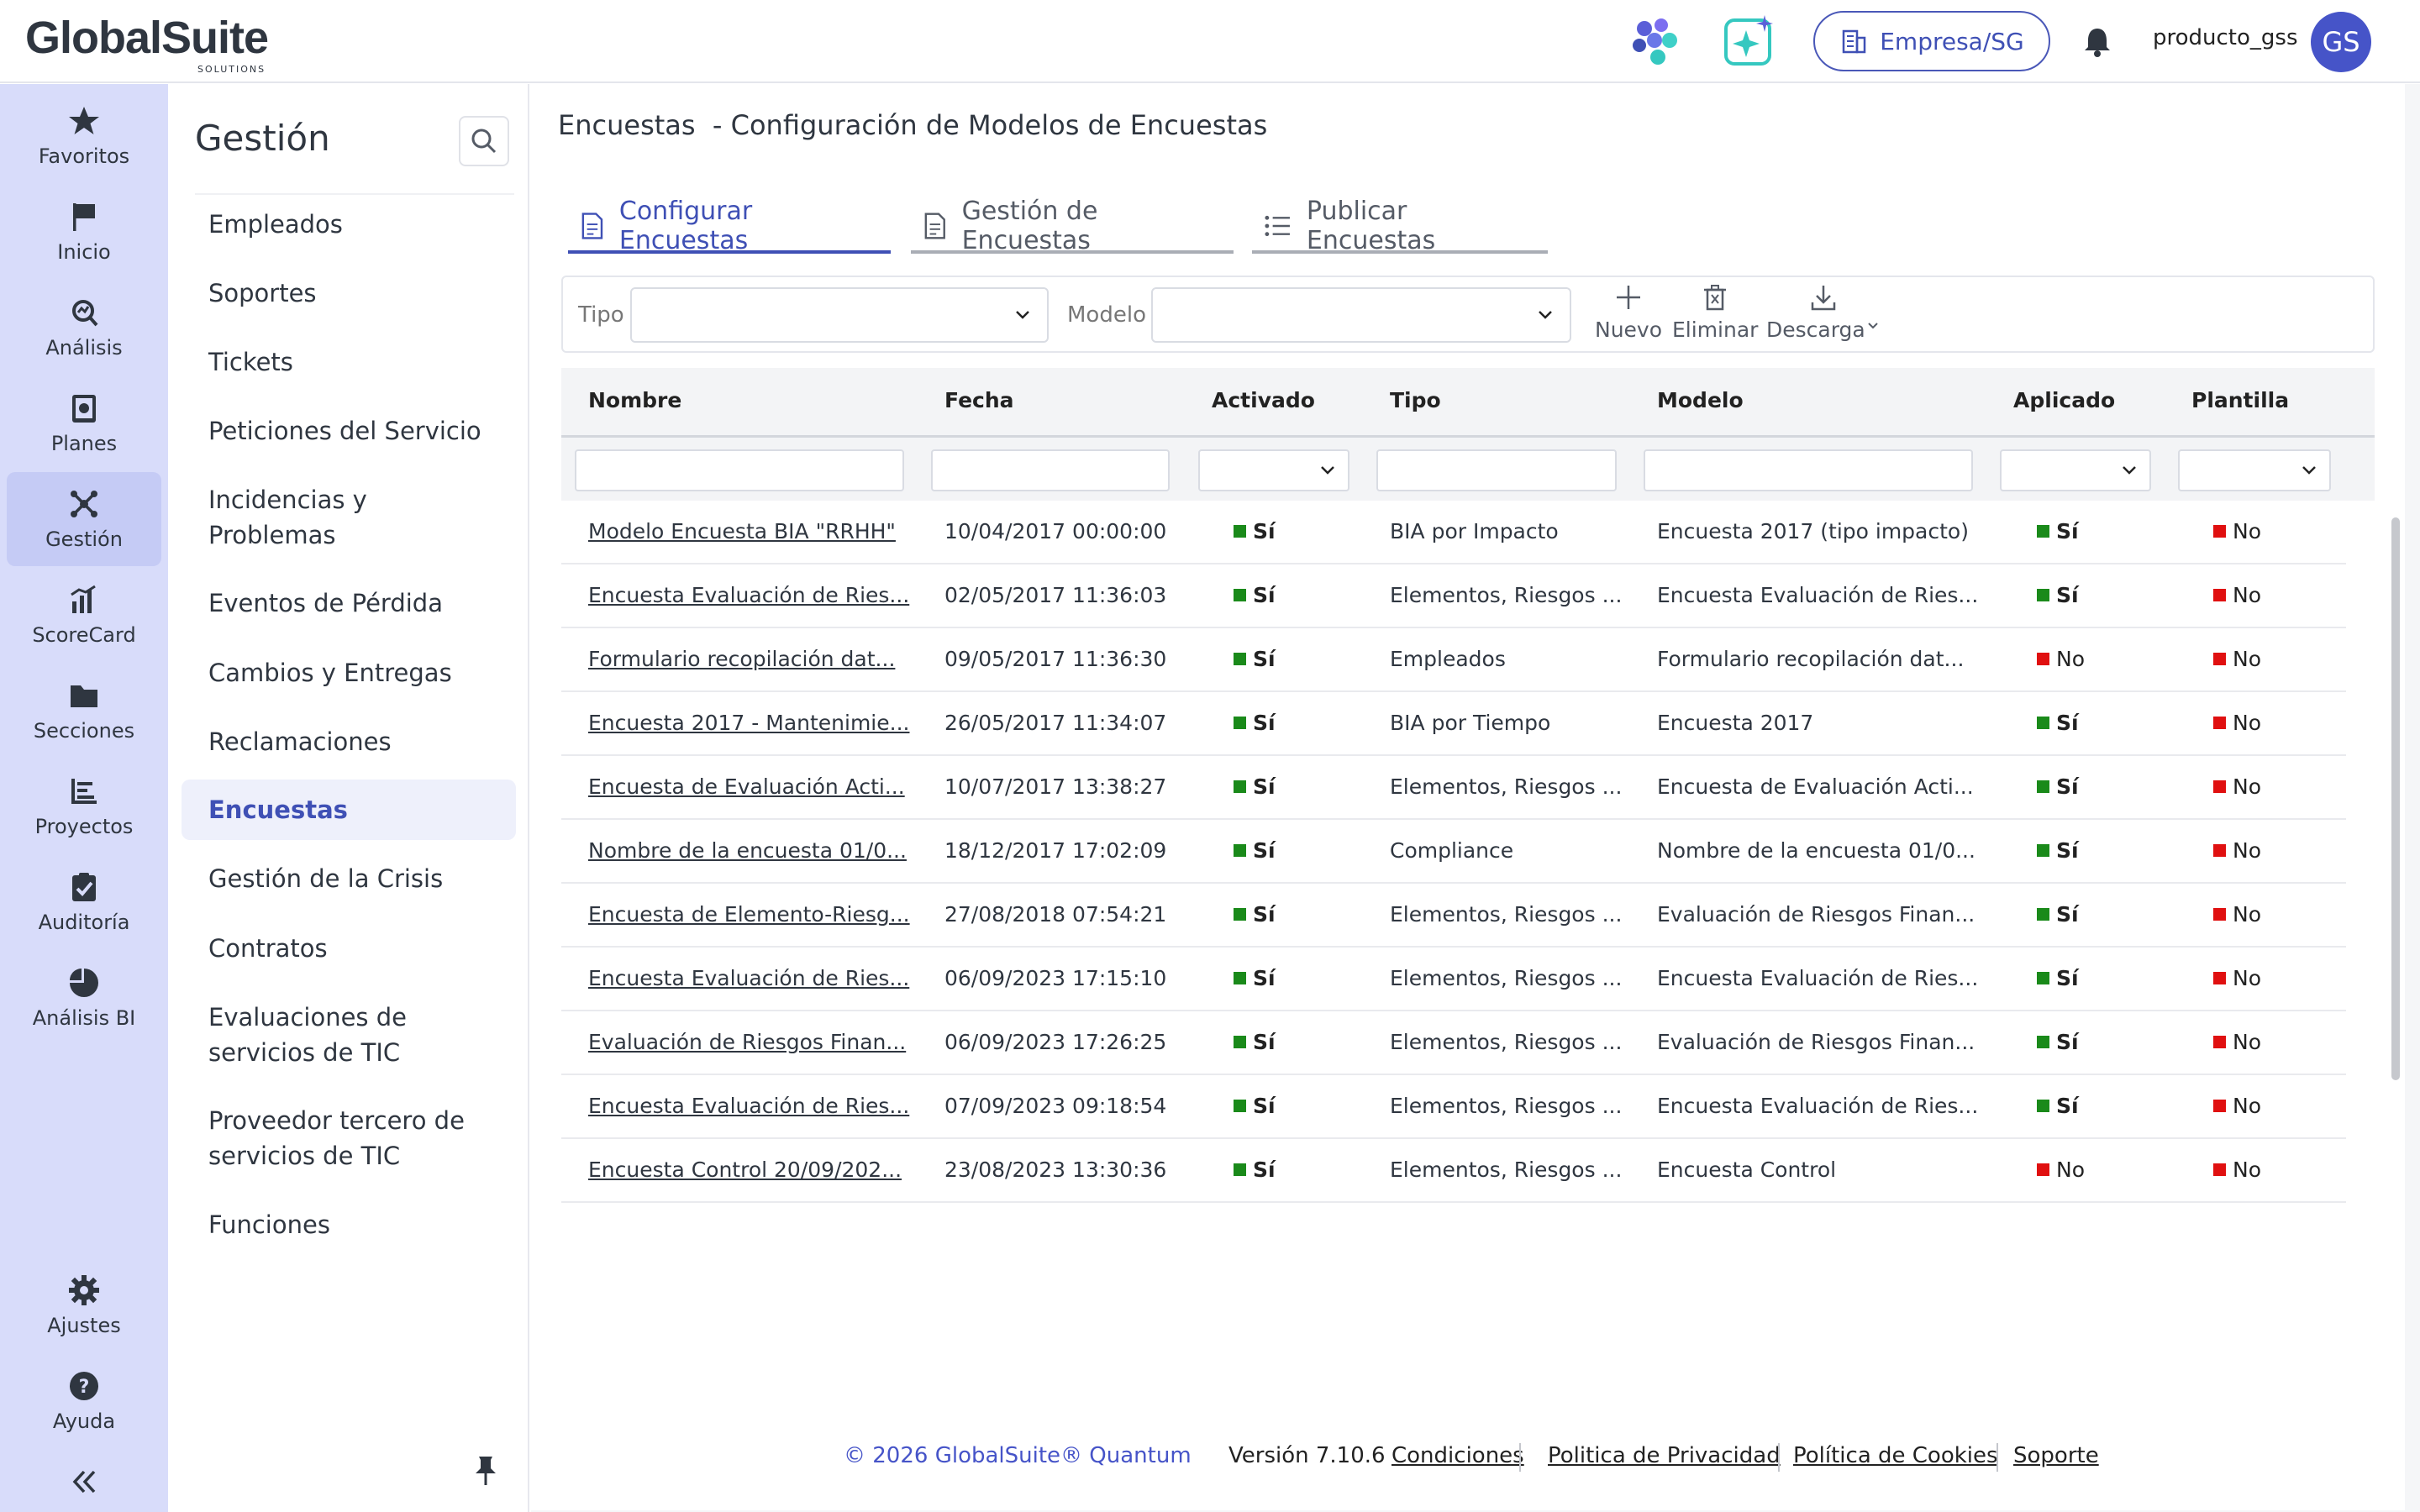  Describe the element at coordinates (1854, 41) in the screenshot. I see `building-icon` at that location.